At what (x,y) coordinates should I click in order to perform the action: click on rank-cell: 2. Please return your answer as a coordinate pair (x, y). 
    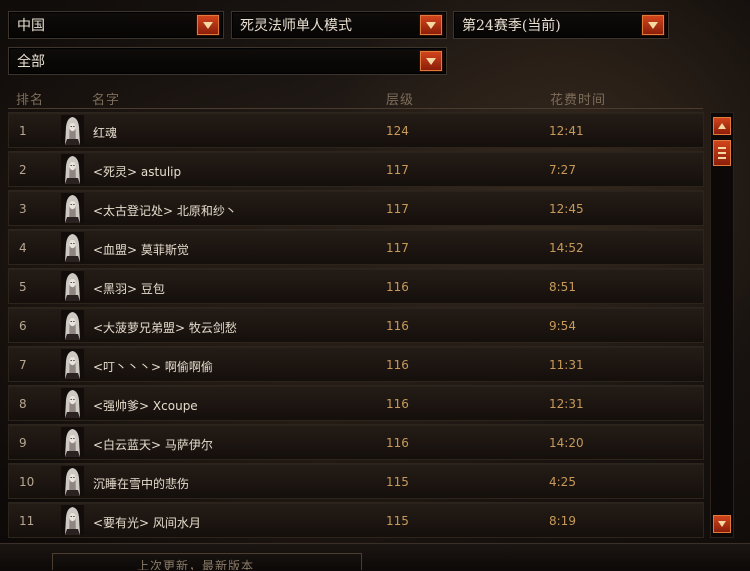
    Looking at the image, I should click on (23, 170).